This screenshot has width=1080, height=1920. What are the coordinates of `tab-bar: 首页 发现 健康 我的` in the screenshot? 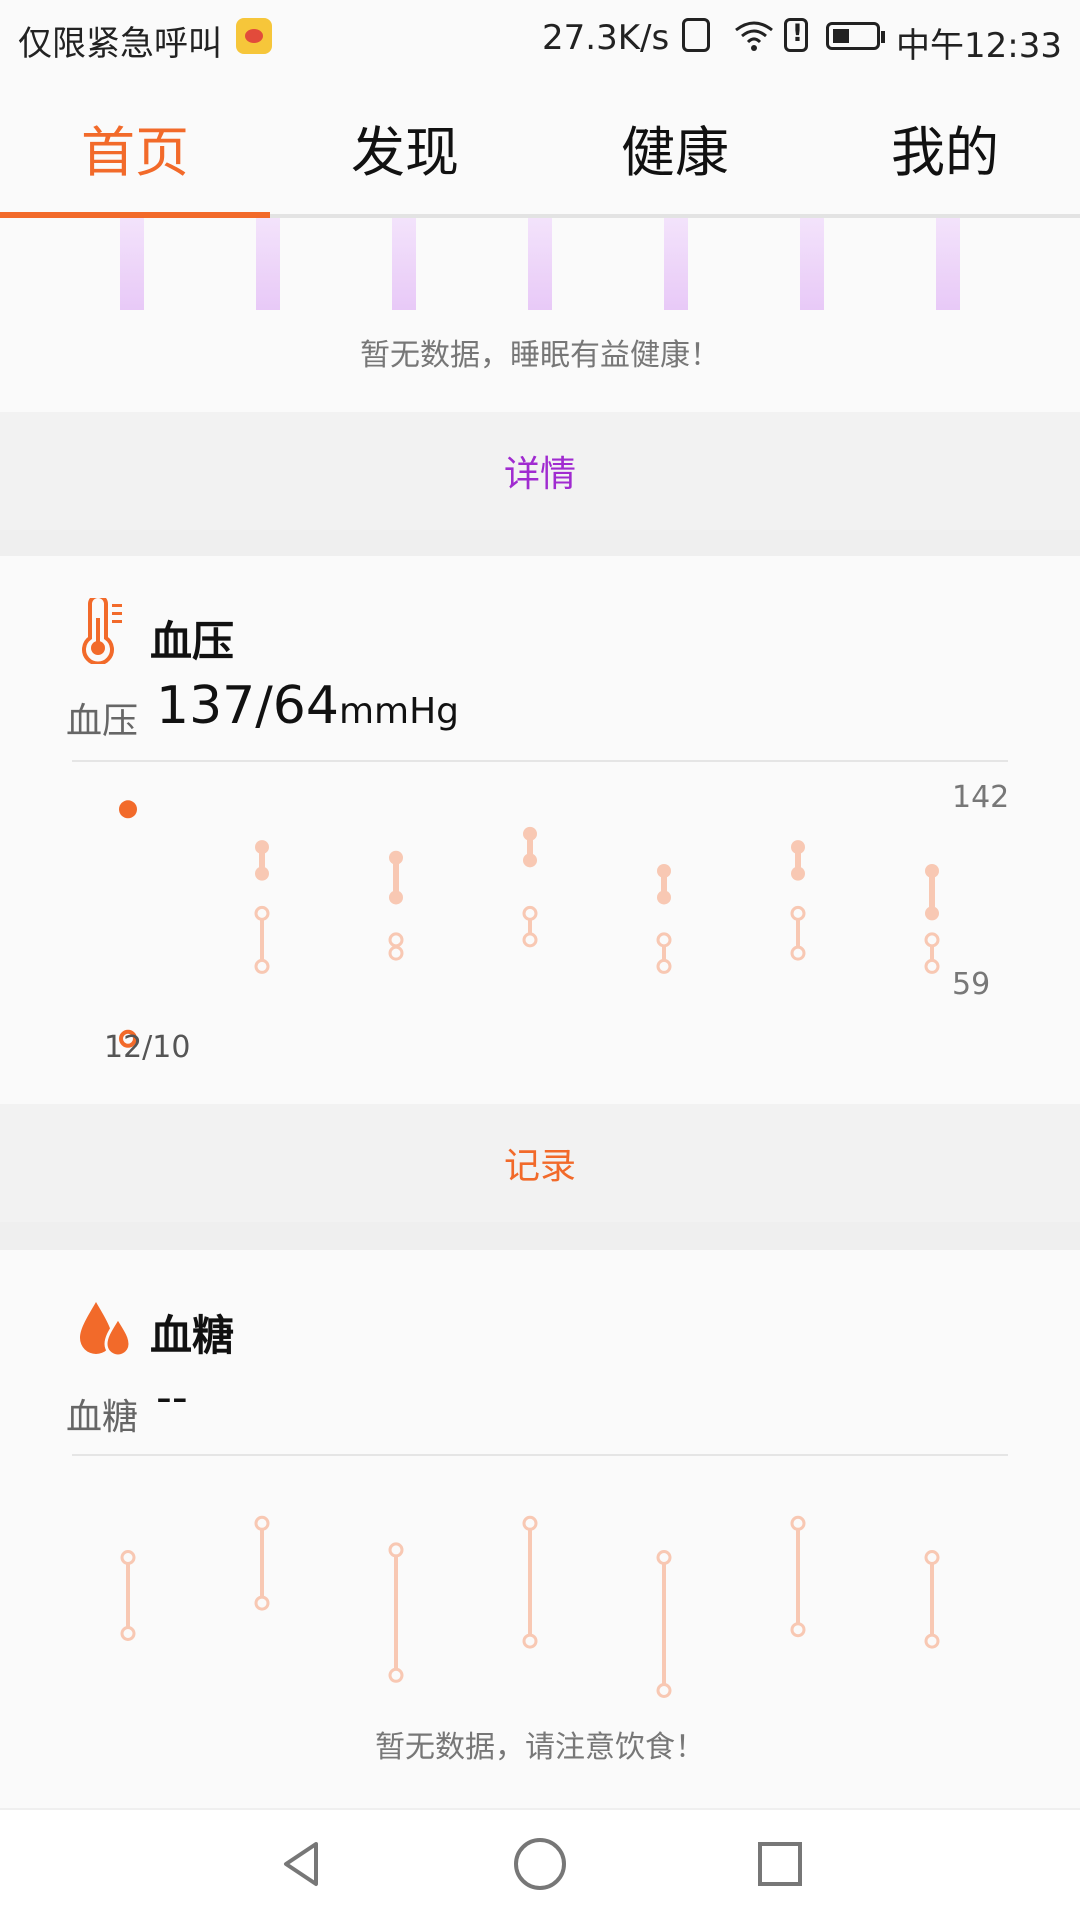 It's located at (540, 147).